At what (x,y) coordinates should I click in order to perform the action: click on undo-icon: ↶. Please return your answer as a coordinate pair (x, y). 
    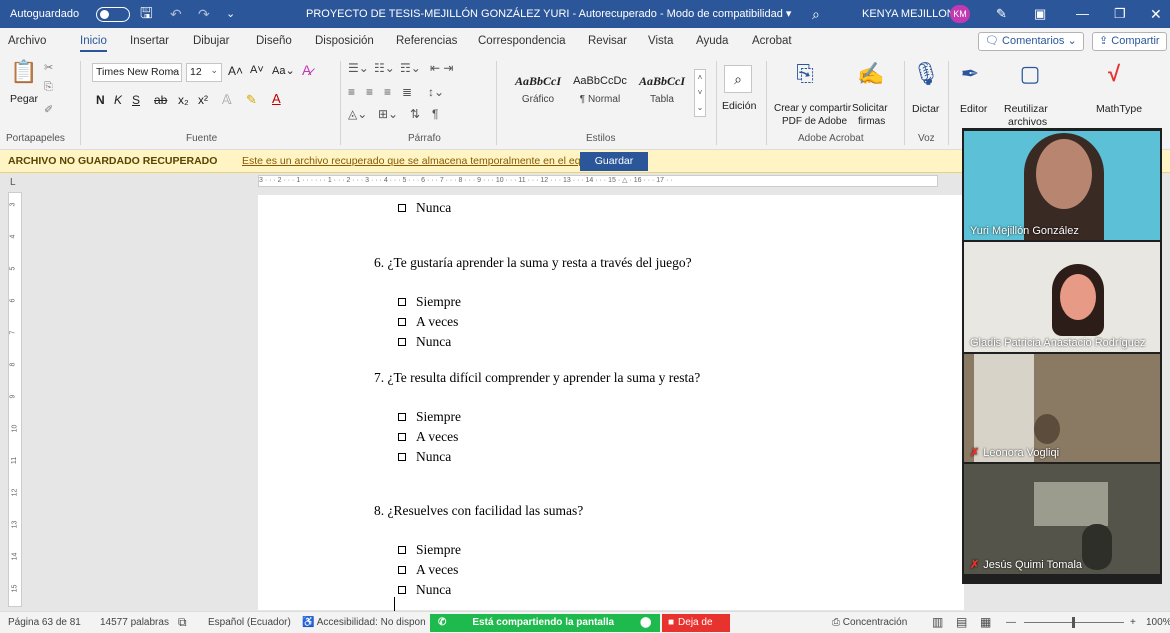
    Looking at the image, I should click on (176, 14).